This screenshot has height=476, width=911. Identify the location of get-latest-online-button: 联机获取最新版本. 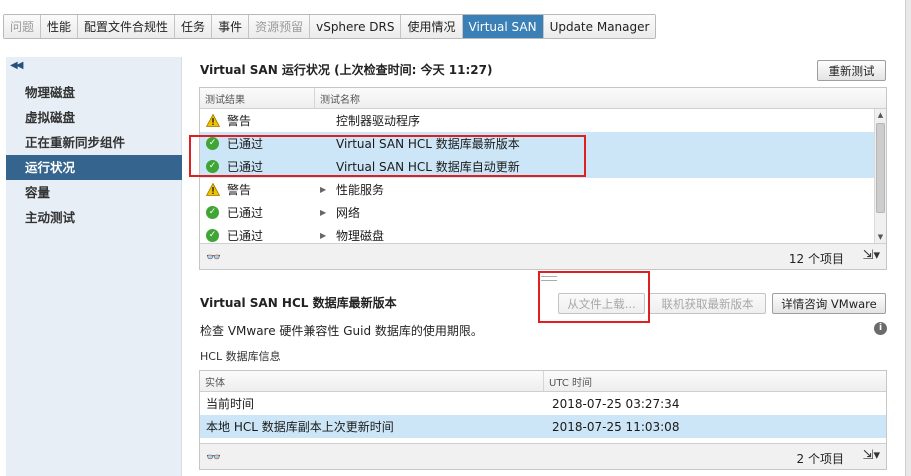
(707, 303).